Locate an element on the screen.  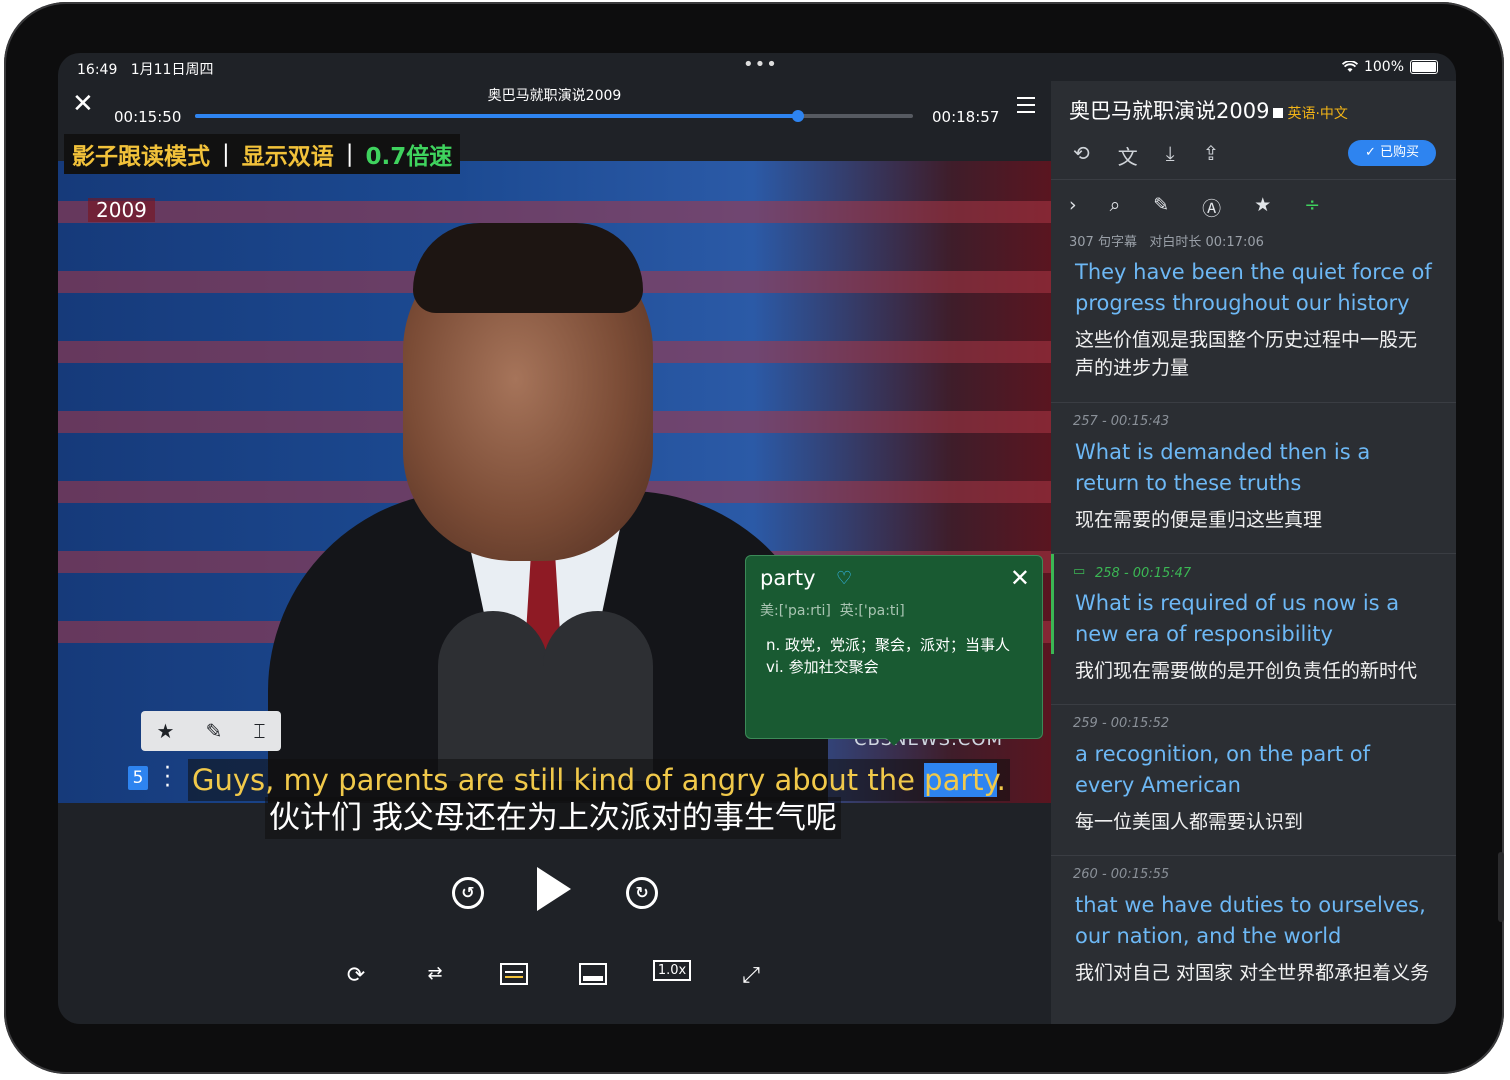
chevron-right-icon: › is located at coordinates (1073, 207).